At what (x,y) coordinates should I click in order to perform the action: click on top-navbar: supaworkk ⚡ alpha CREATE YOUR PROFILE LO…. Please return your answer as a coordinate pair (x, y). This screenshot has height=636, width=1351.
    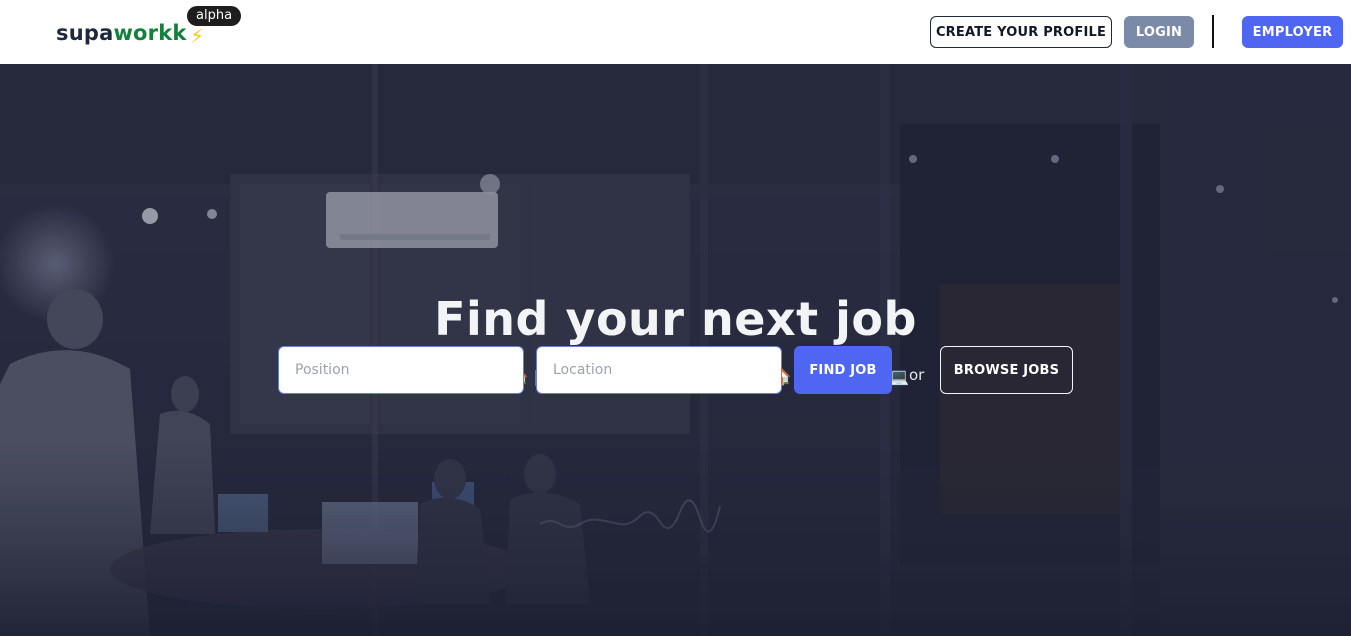
    Looking at the image, I should click on (675, 32).